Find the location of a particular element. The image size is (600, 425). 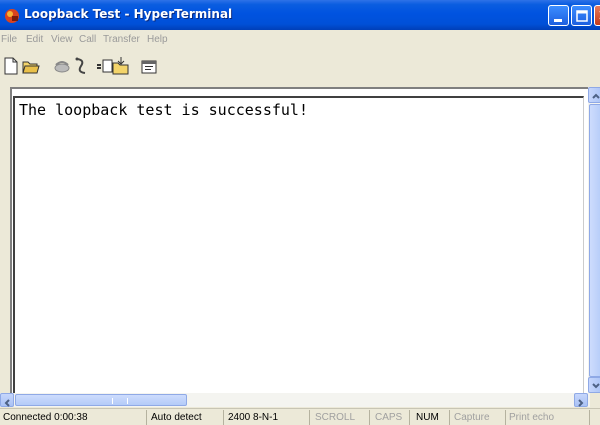

horizontal-scroll-thumb is located at coordinates (101, 400).